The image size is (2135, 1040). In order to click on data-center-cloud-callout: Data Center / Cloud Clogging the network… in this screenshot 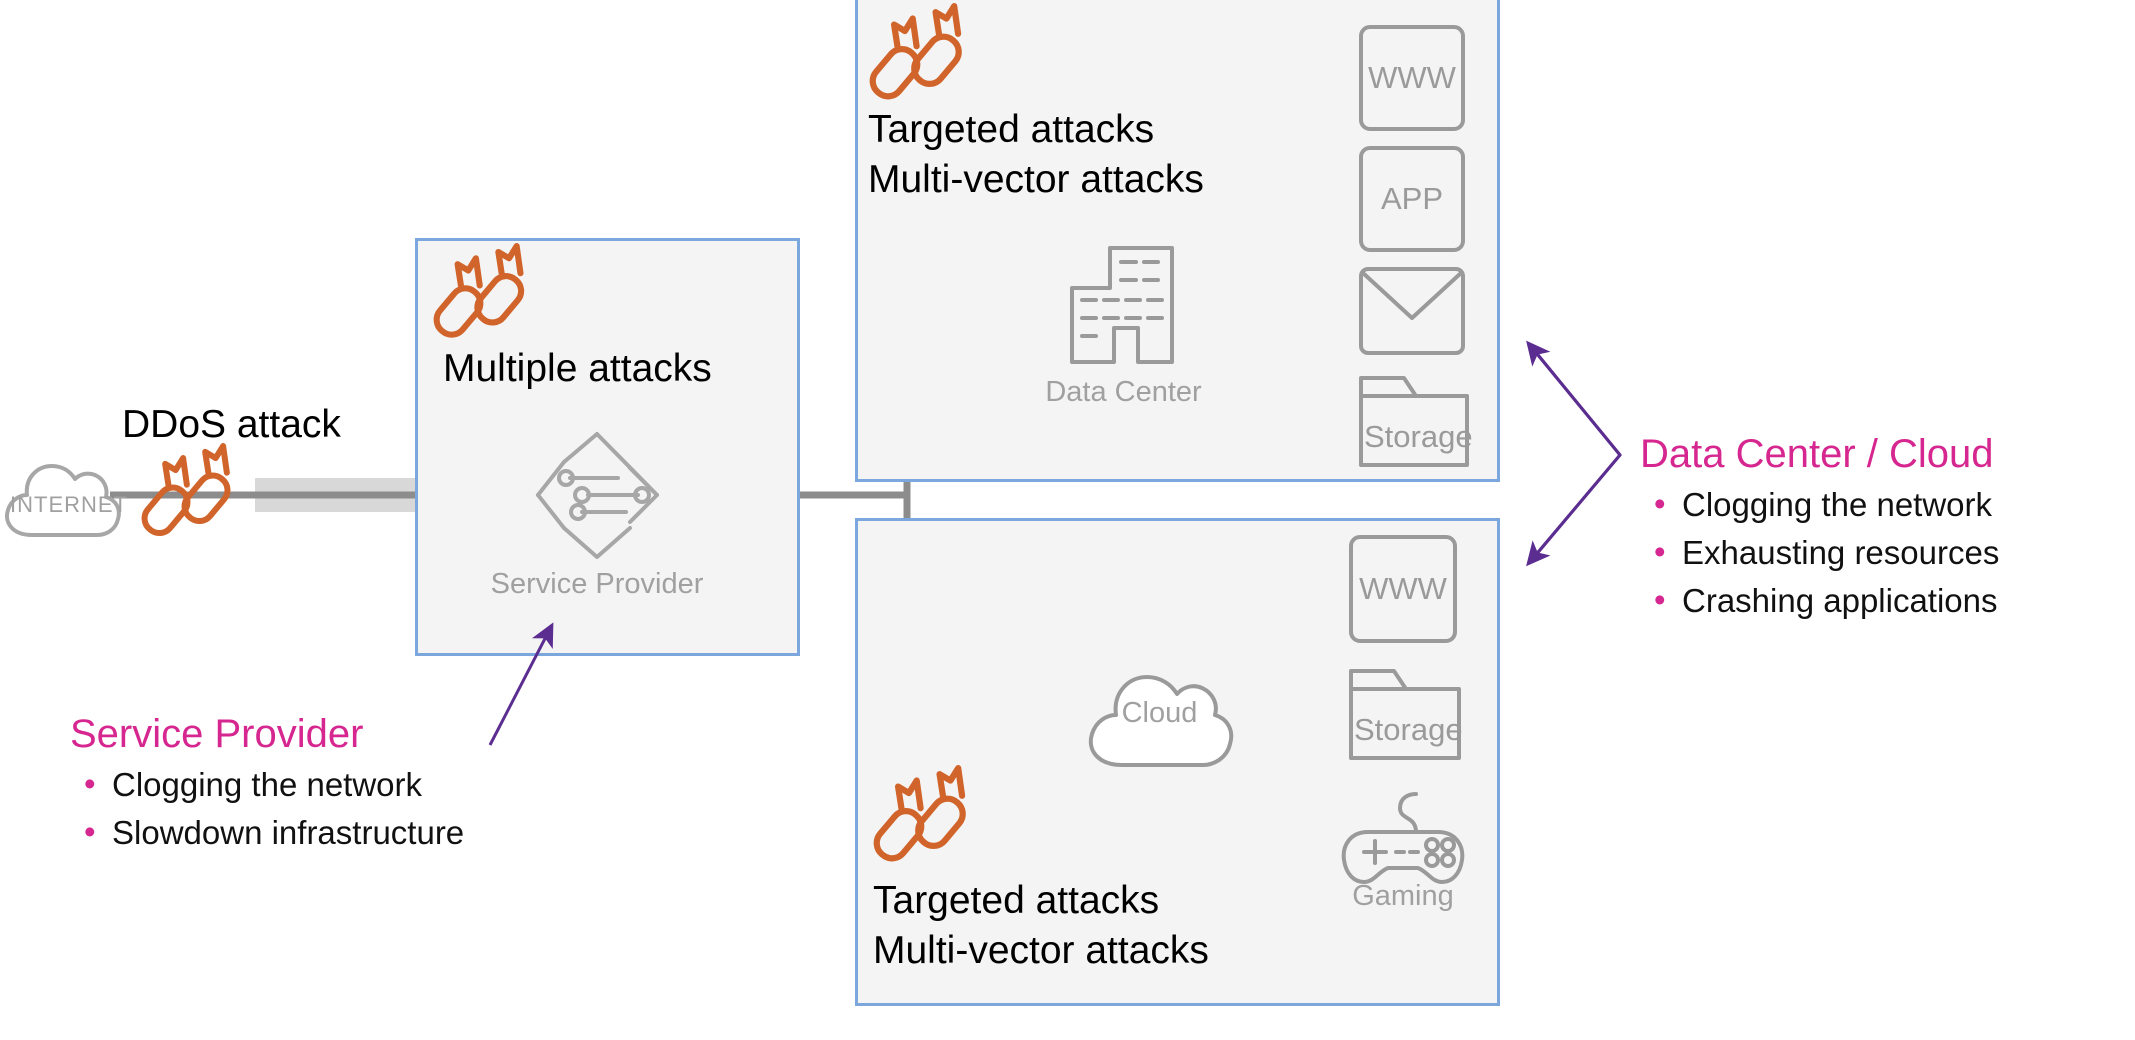, I will do `click(1819, 528)`.